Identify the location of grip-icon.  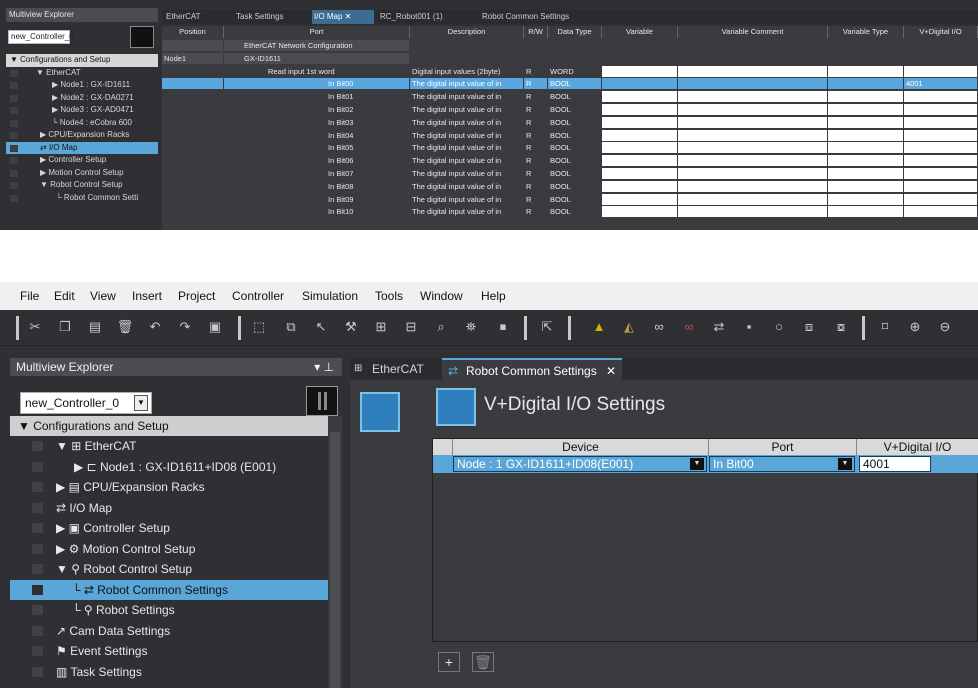
(142, 37).